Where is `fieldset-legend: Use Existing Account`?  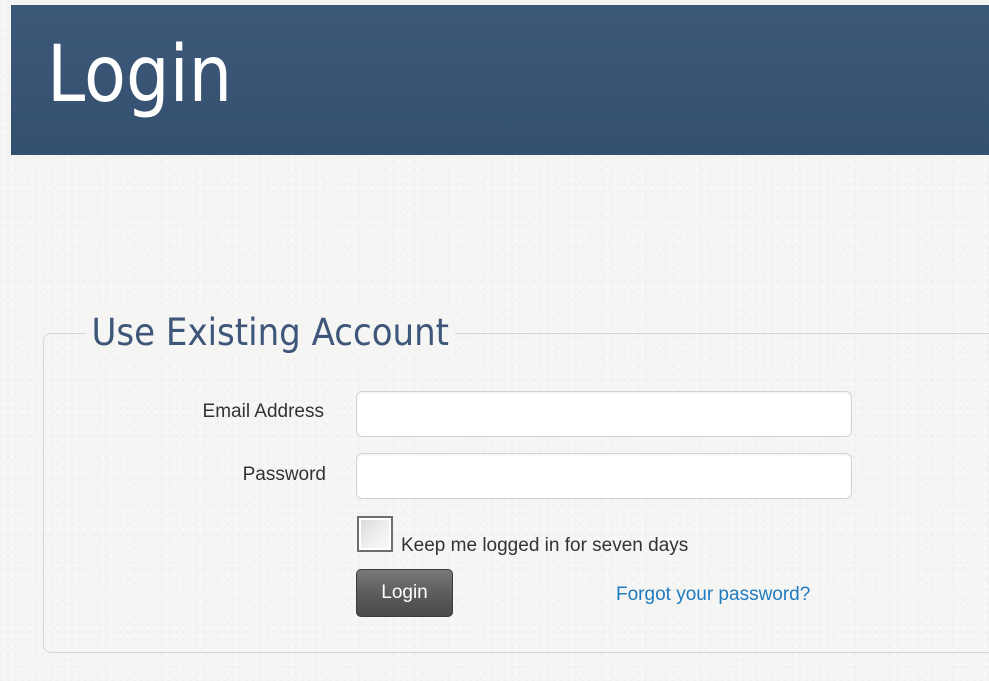
fieldset-legend: Use Existing Account is located at coordinates (270, 333).